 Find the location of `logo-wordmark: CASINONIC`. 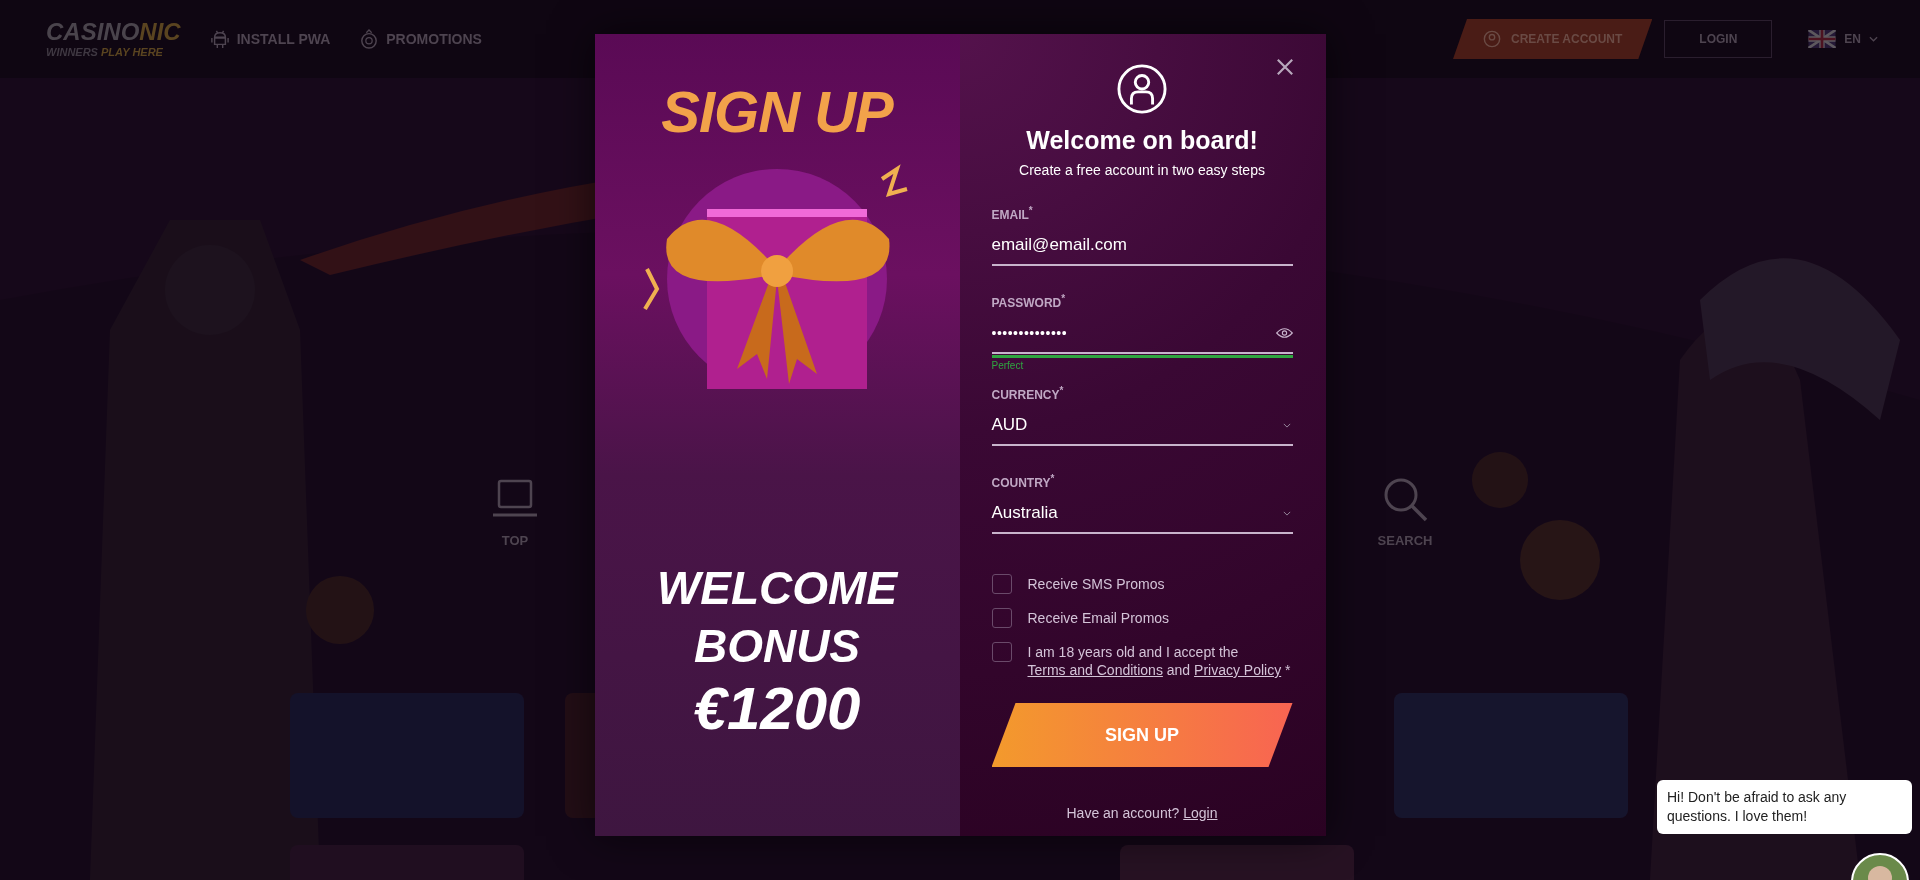

logo-wordmark: CASINONIC is located at coordinates (113, 32).